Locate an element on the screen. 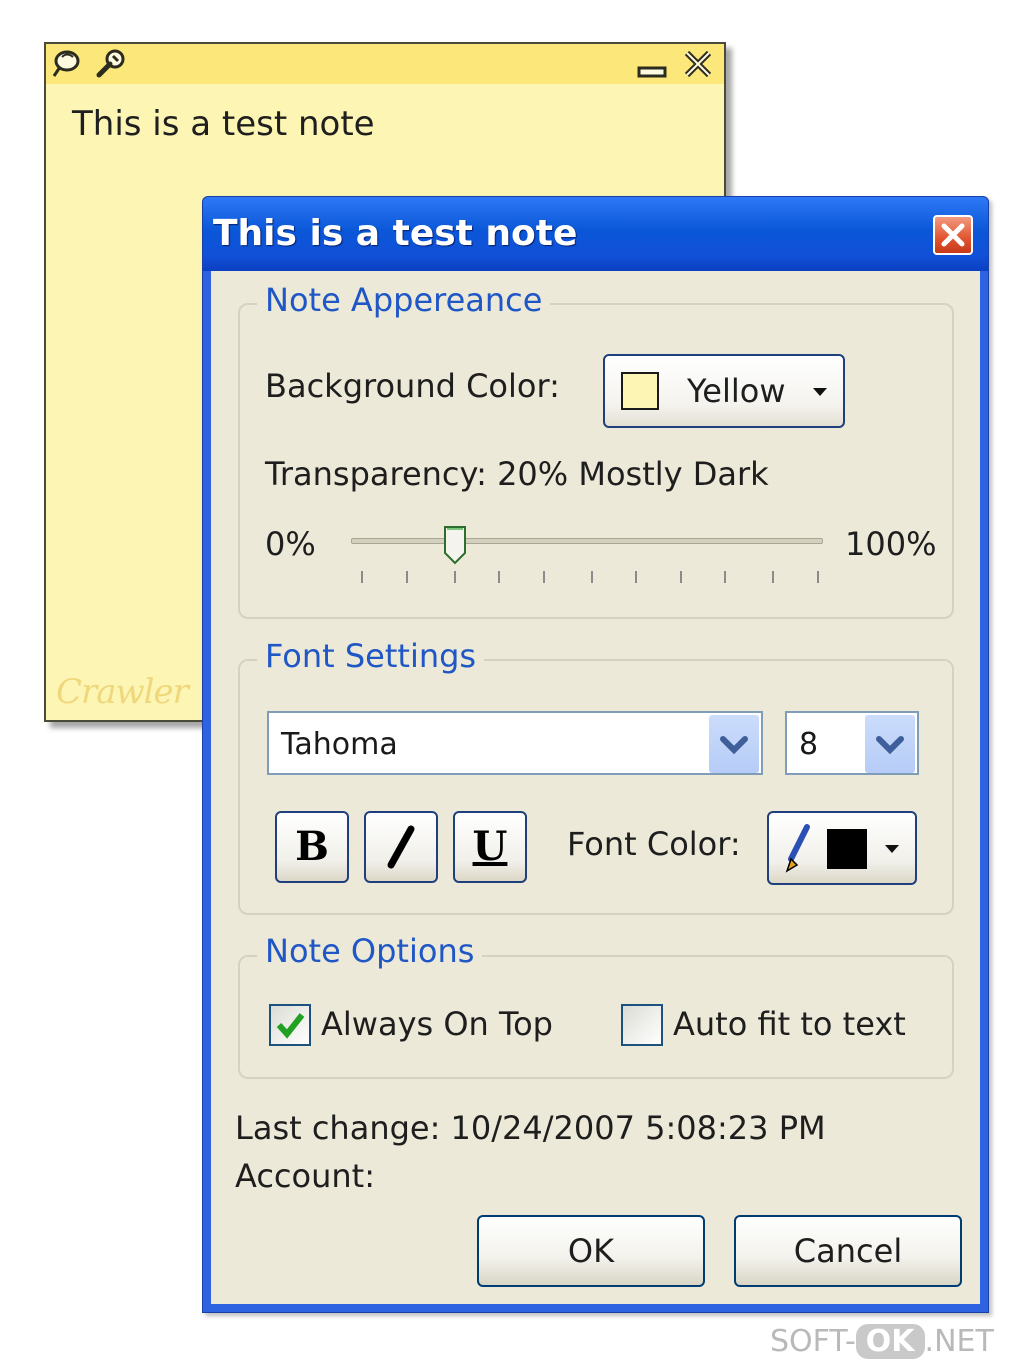 The image size is (1020, 1369). always-on-top-checkbox is located at coordinates (290, 1025).